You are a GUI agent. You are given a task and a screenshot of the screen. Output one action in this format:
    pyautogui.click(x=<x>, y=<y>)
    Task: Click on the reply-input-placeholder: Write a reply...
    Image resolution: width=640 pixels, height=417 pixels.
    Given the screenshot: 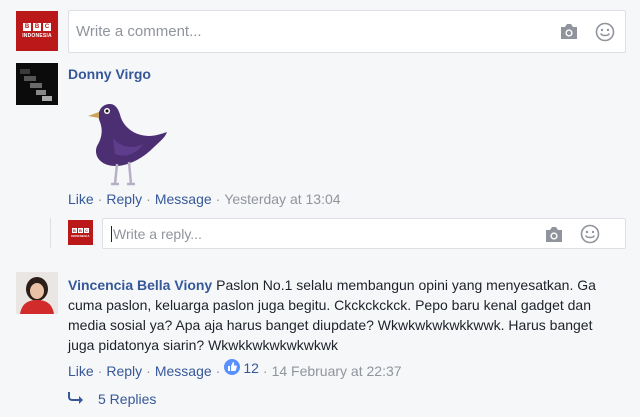 What is the action you would take?
    pyautogui.click(x=157, y=234)
    